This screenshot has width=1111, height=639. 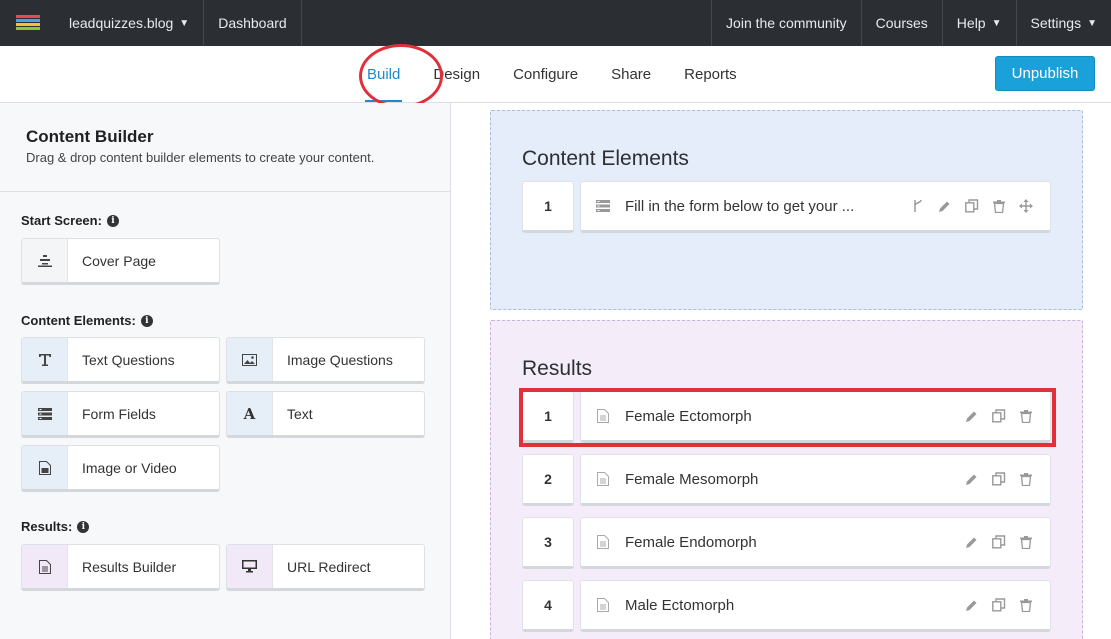 I want to click on join-community-link: Join the community, so click(x=786, y=23).